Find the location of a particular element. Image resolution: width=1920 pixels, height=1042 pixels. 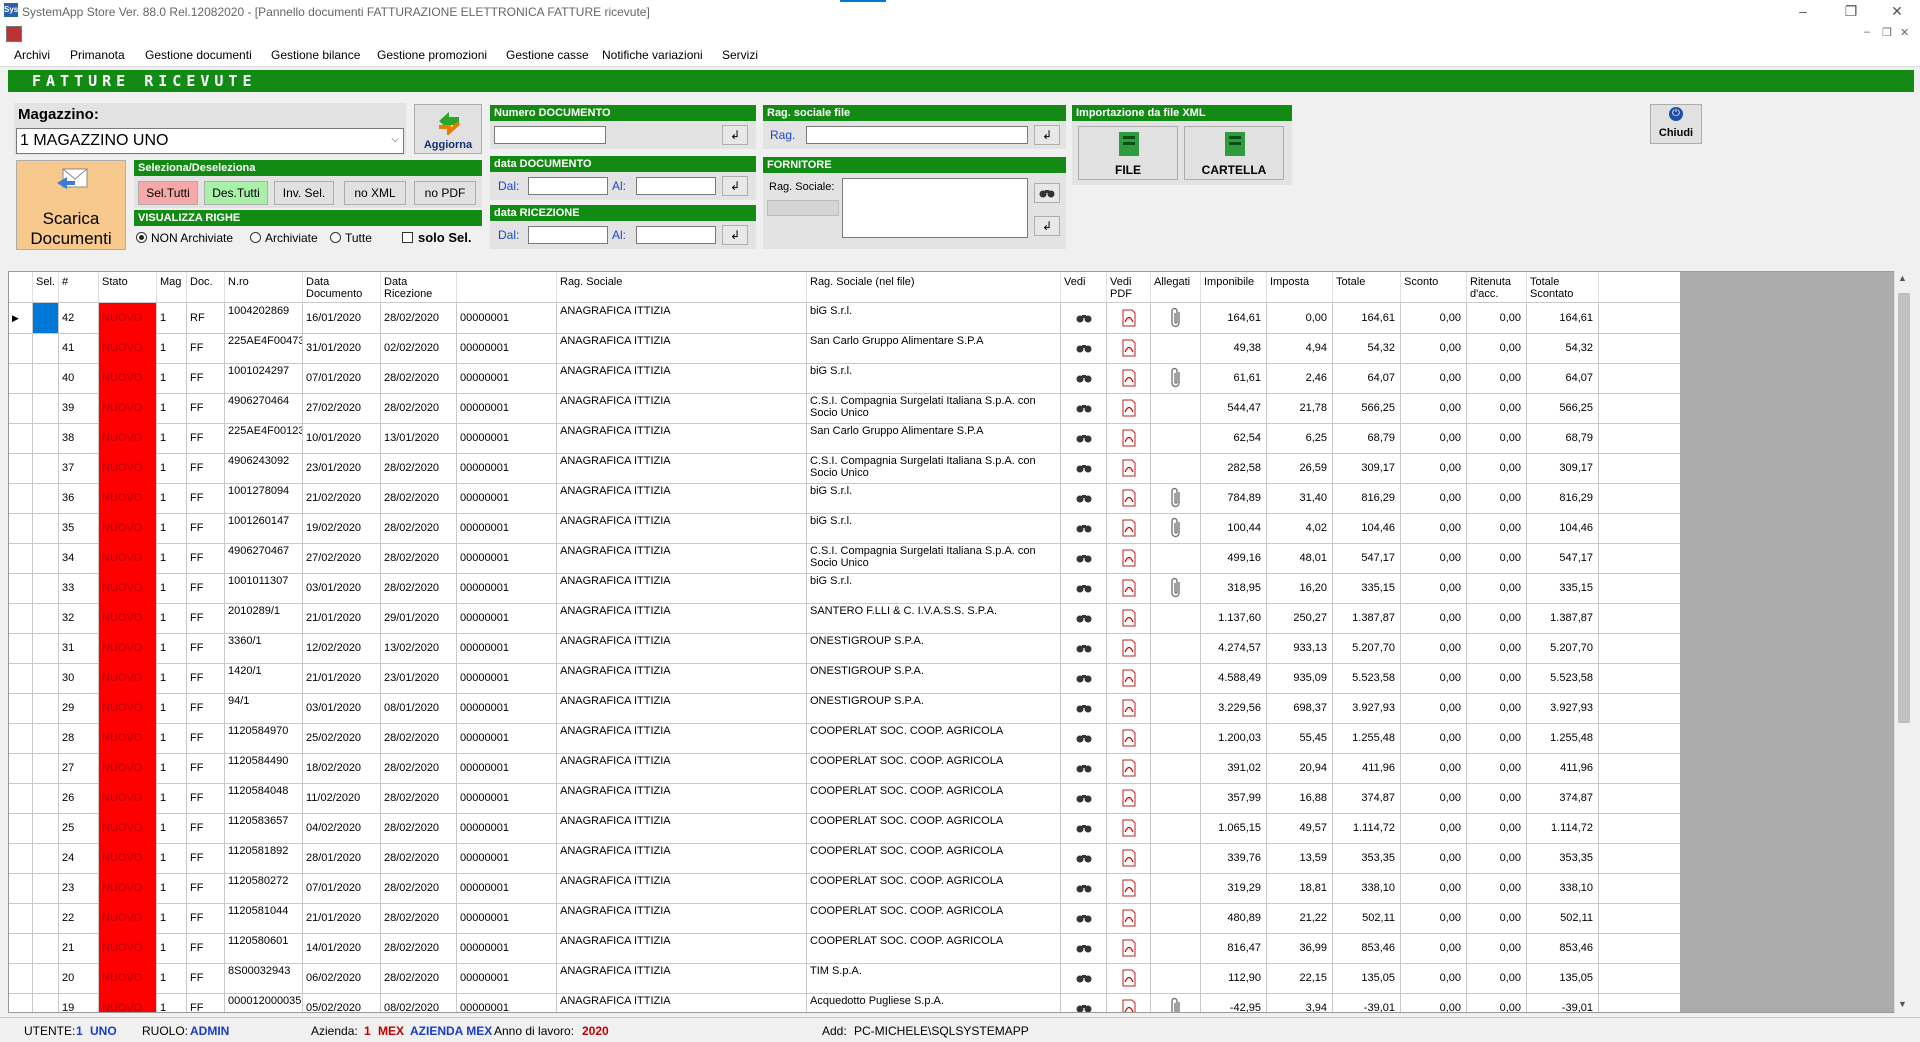

import-cartella-button: CARTELLA is located at coordinates (1234, 153).